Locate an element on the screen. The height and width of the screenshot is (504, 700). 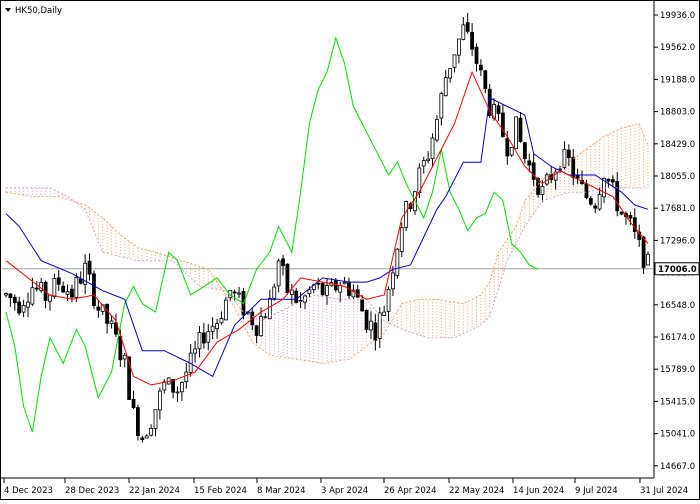
time-tick-label: 28 Dec 2023 is located at coordinates (92, 491).